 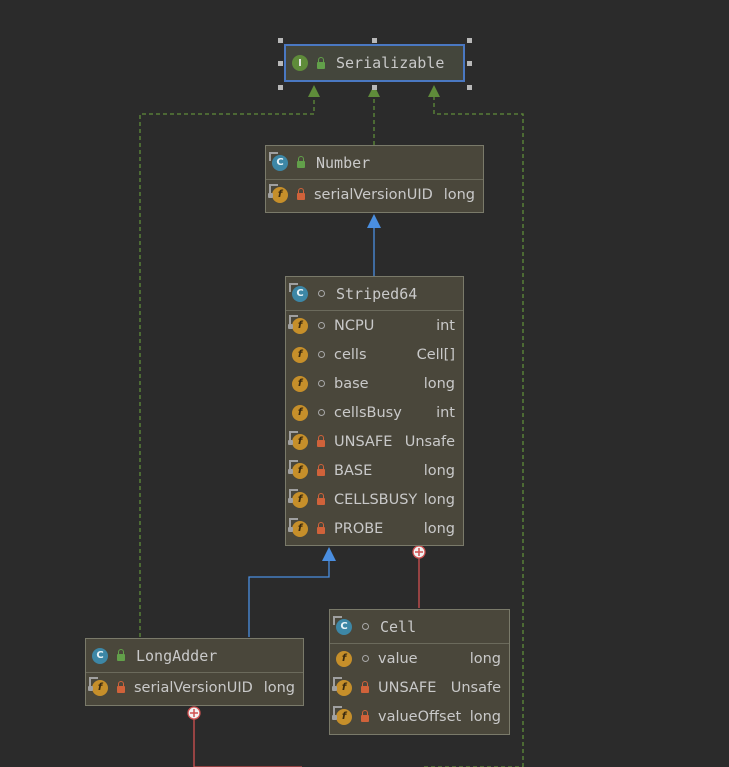 What do you see at coordinates (390, 63) in the screenshot?
I see `node-title: Serializable` at bounding box center [390, 63].